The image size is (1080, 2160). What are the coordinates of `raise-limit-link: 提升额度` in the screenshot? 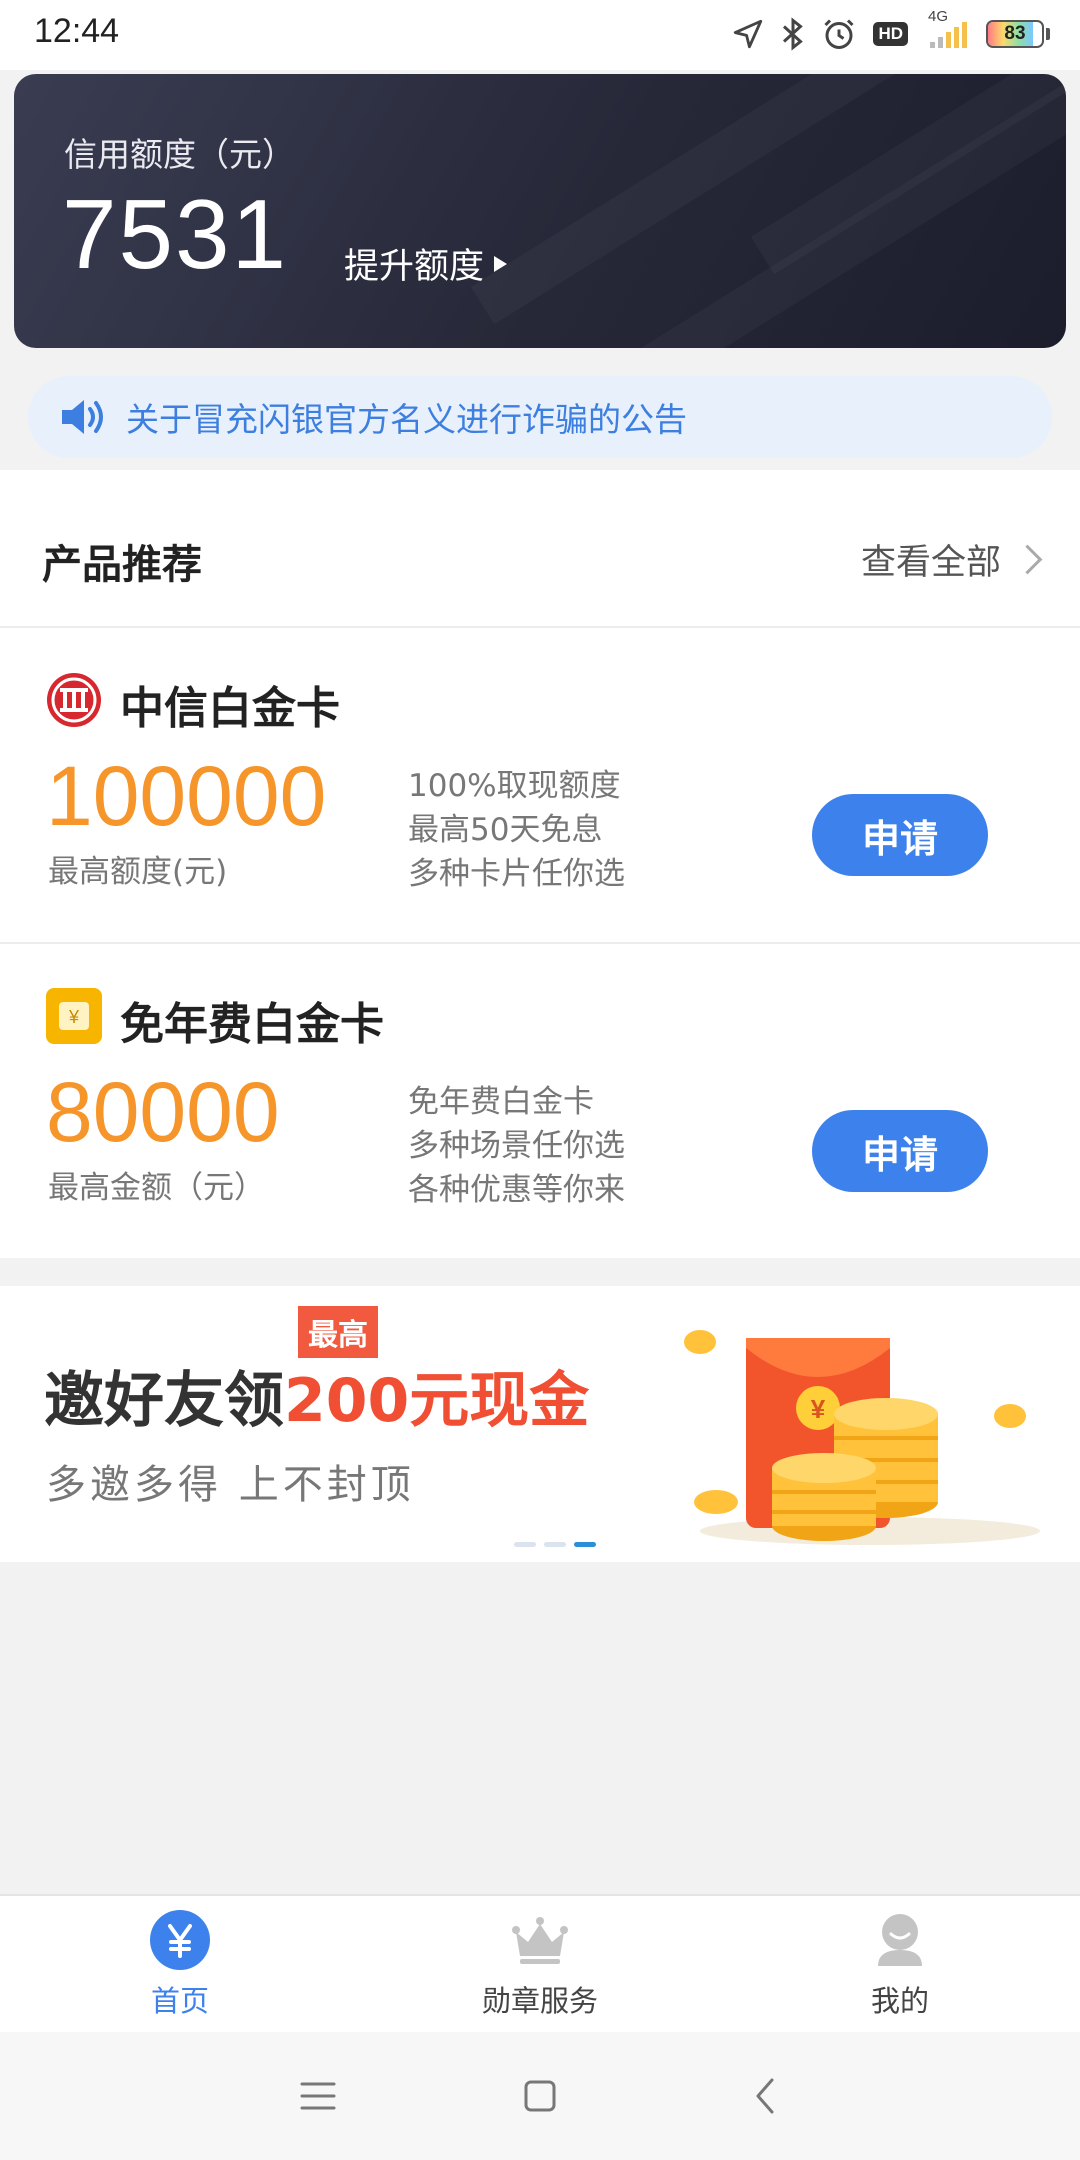 It's located at (426, 263).